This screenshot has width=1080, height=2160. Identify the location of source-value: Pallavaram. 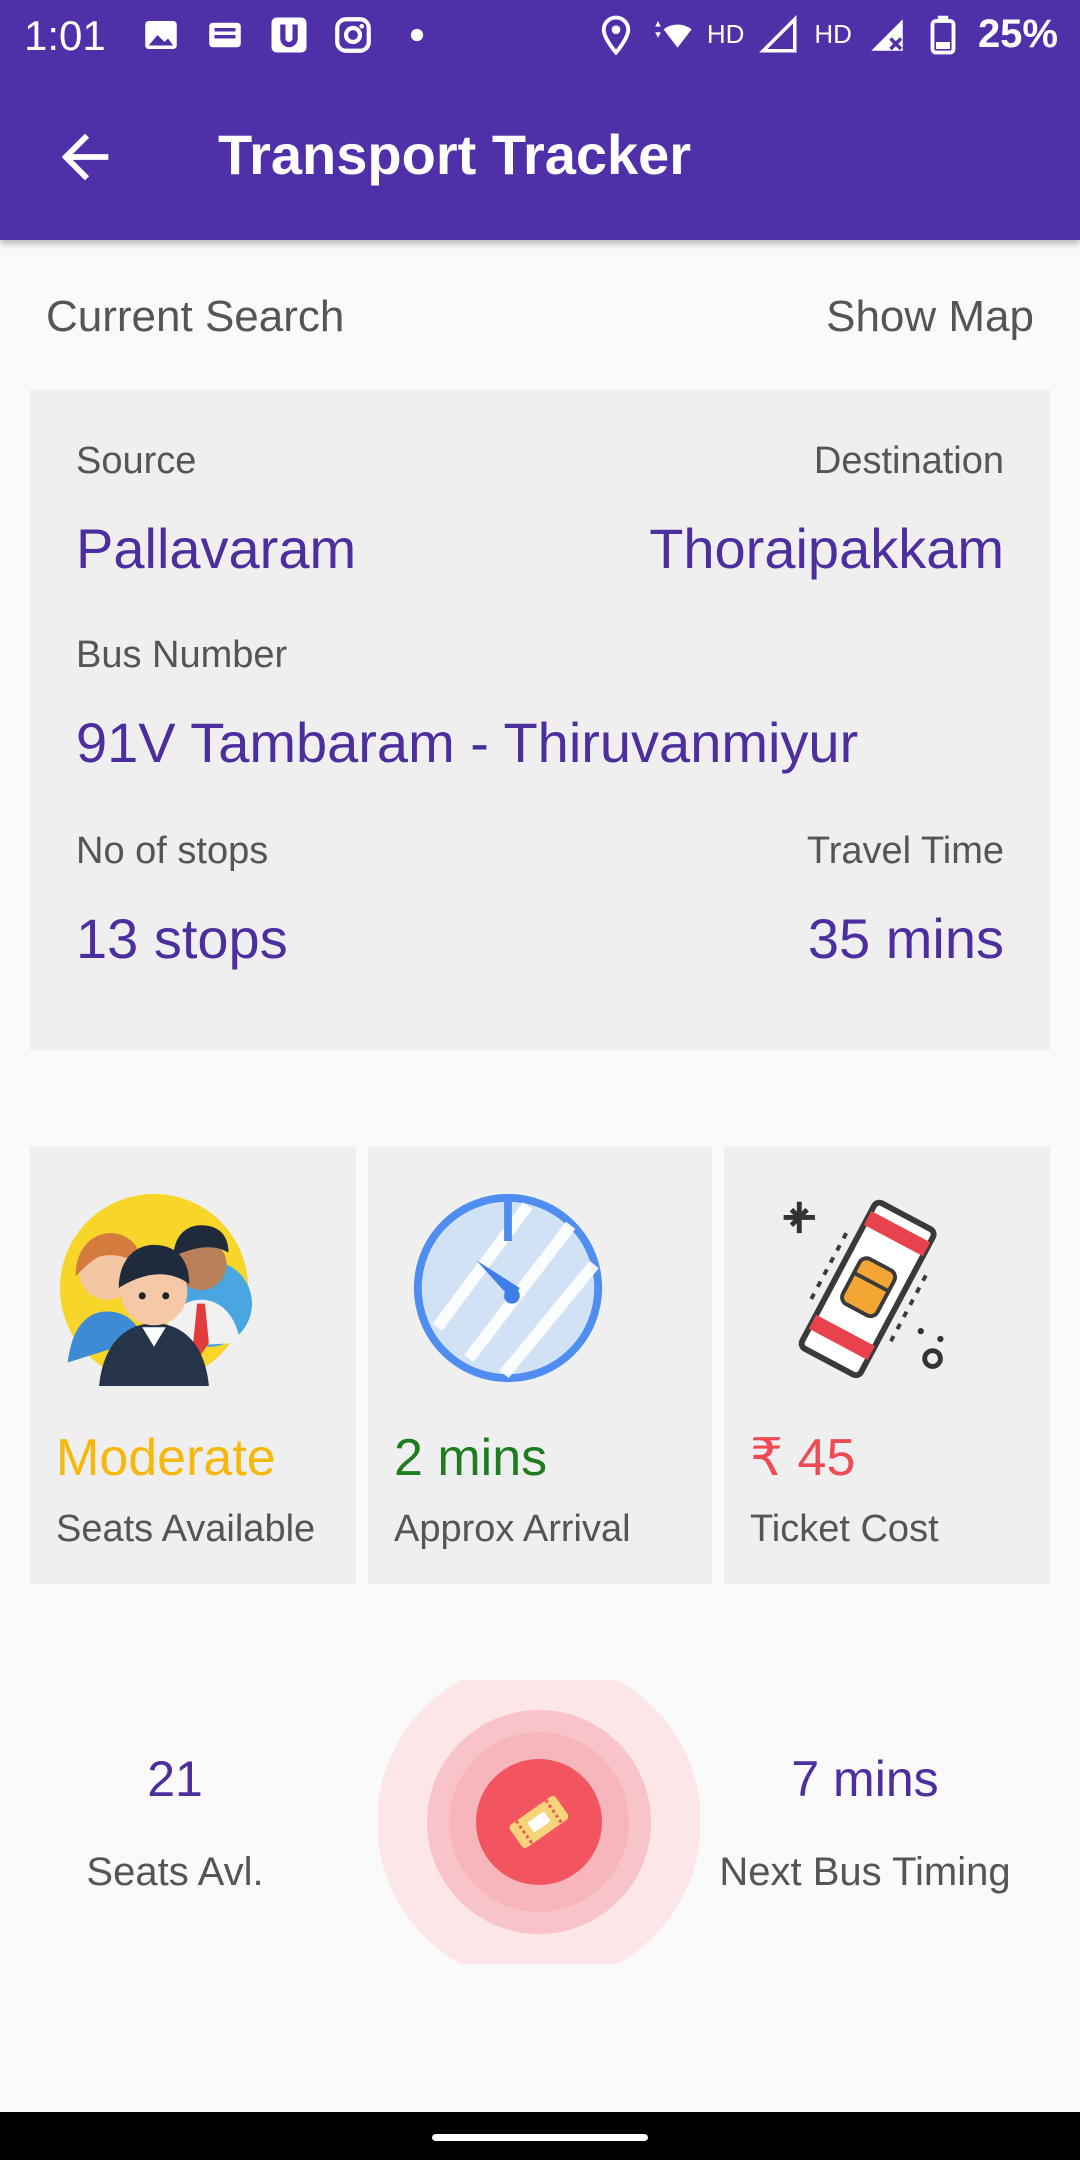
(216, 548).